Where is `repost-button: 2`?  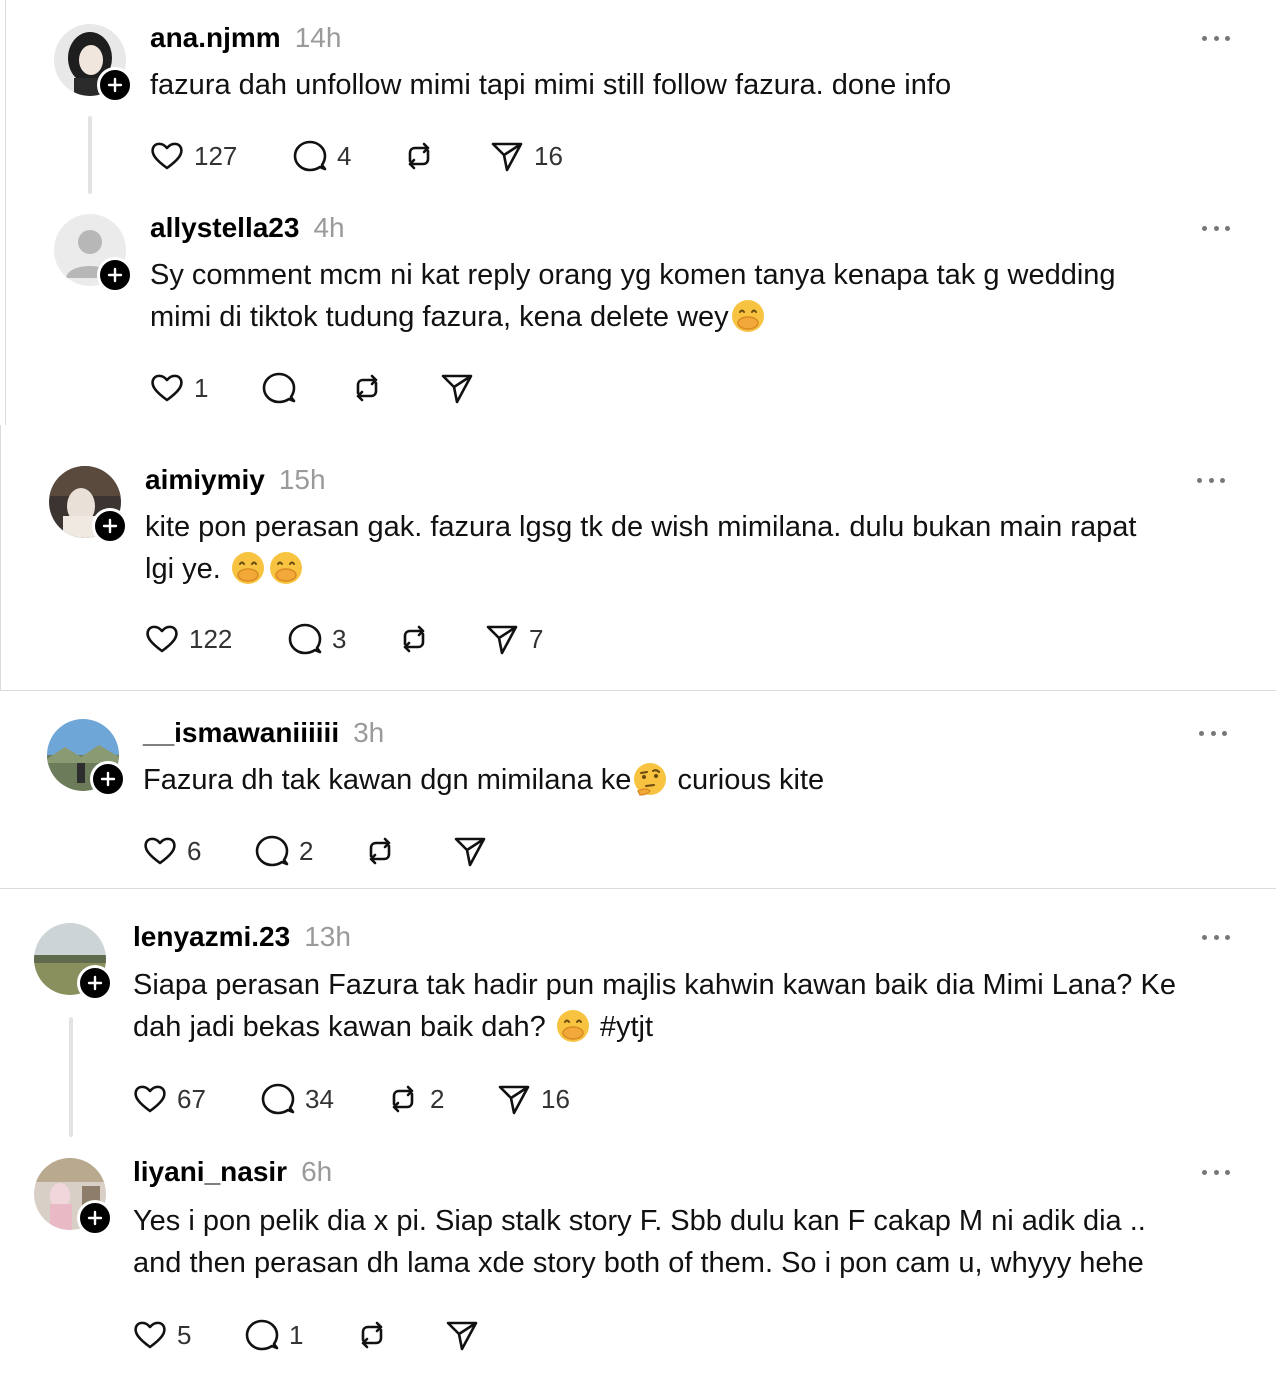 repost-button: 2 is located at coordinates (414, 1099).